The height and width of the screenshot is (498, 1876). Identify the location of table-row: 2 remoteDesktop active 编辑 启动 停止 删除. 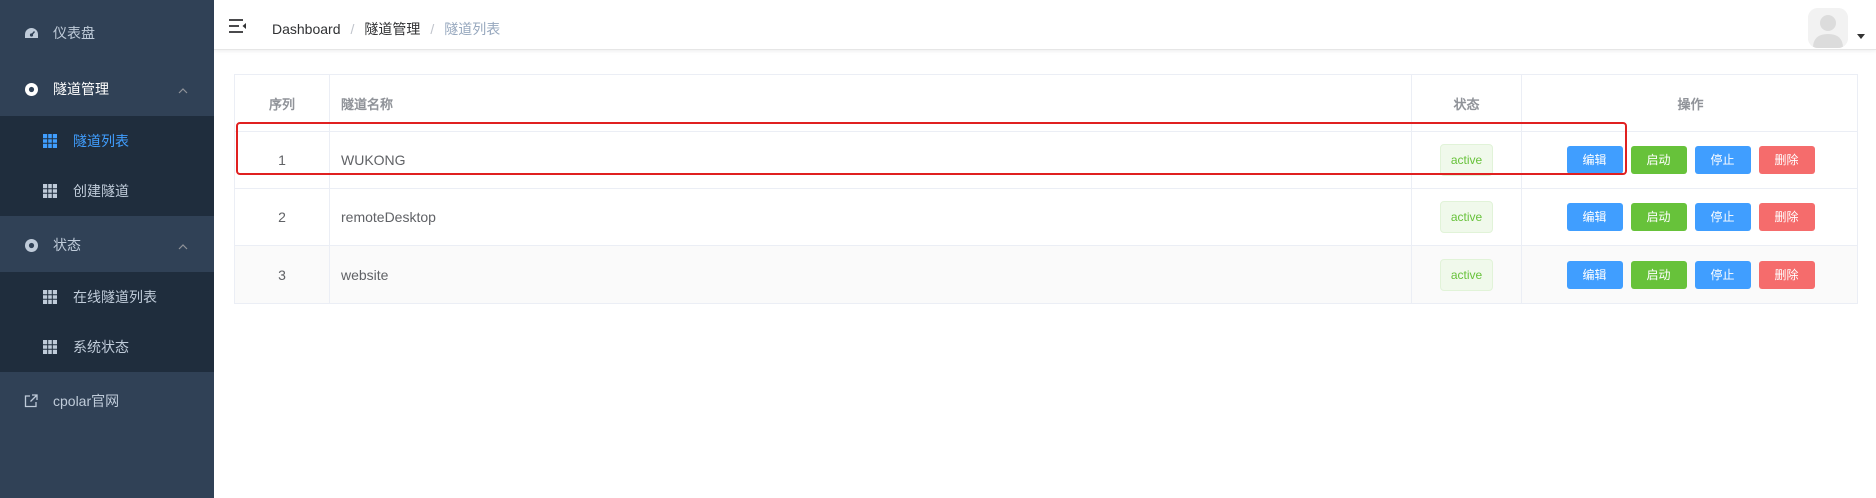
(1046, 217).